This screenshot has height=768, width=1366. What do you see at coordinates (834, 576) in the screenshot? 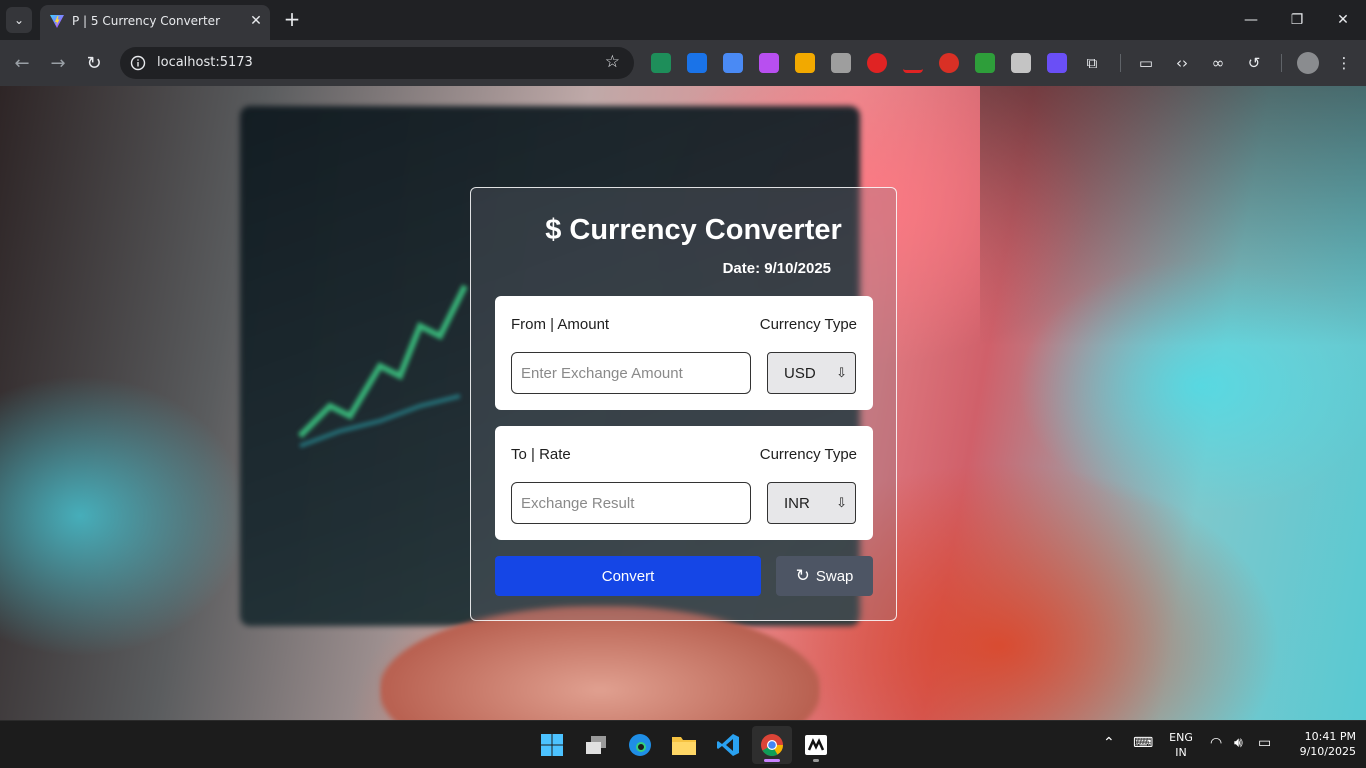
I see `swap-button-label: Swap` at bounding box center [834, 576].